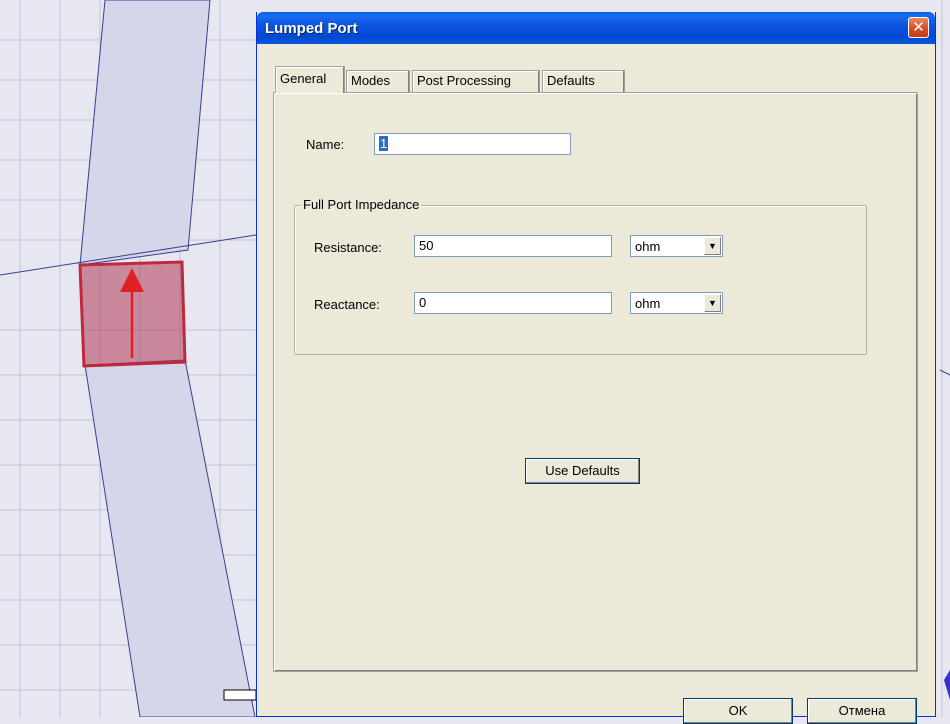 The width and height of the screenshot is (950, 724). I want to click on group-title: Full Port Impedance, so click(361, 204).